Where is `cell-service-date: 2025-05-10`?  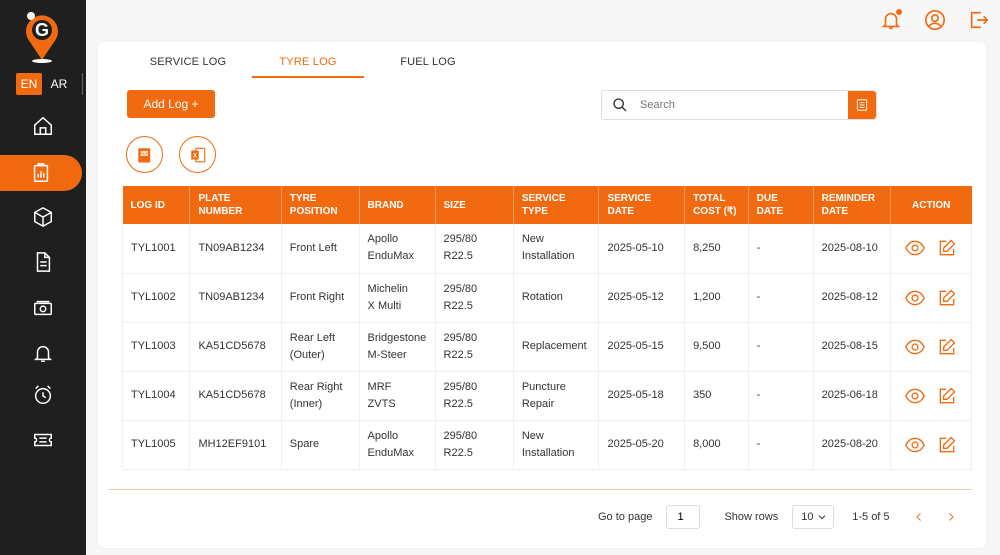
cell-service-date: 2025-05-10 is located at coordinates (642, 249).